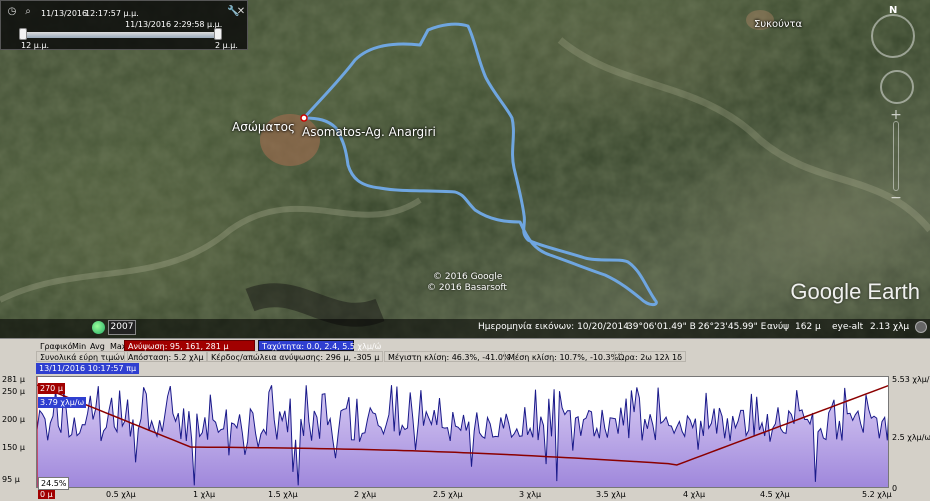 The width and height of the screenshot is (930, 501). What do you see at coordinates (778, 327) in the screenshot?
I see `elevation-label: ανύψ` at bounding box center [778, 327].